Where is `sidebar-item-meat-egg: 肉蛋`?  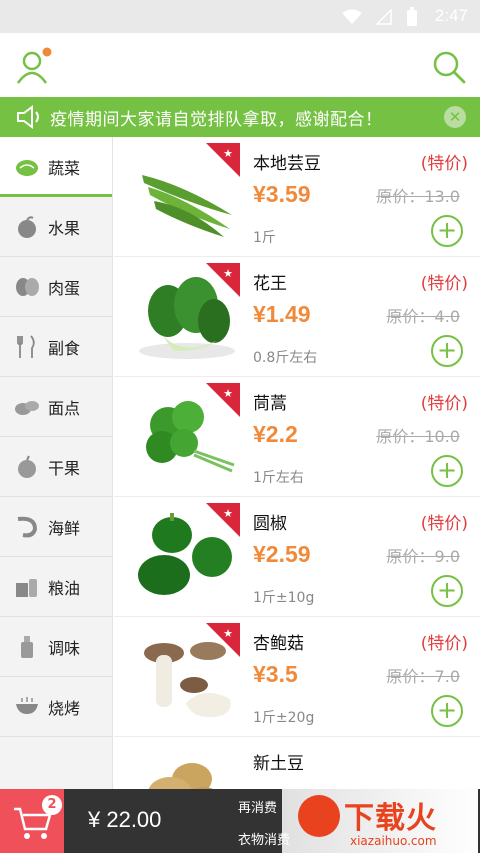 sidebar-item-meat-egg: 肉蛋 is located at coordinates (56, 287).